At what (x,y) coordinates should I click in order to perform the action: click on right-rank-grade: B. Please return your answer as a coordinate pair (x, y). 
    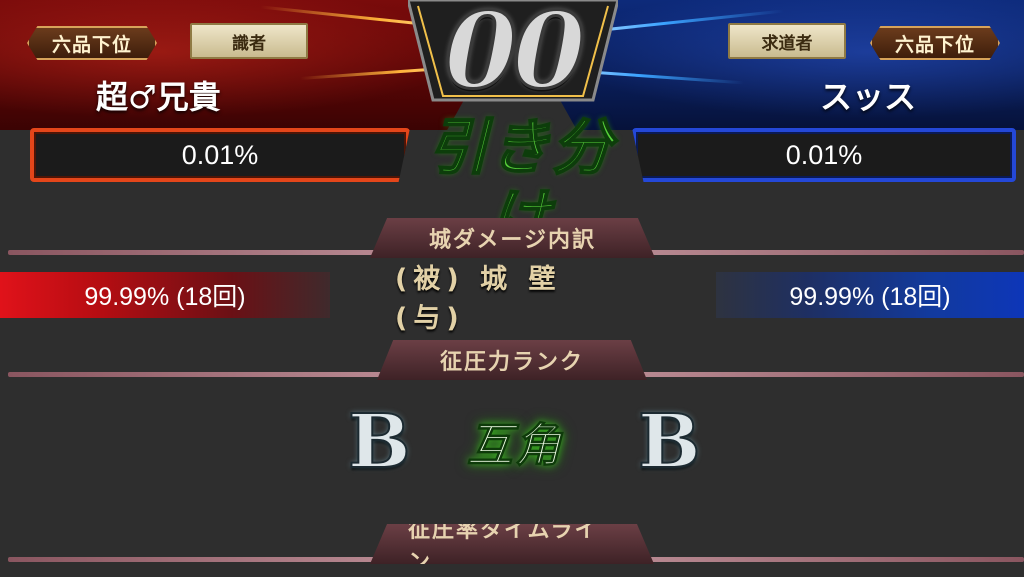
    Looking at the image, I should click on (669, 442).